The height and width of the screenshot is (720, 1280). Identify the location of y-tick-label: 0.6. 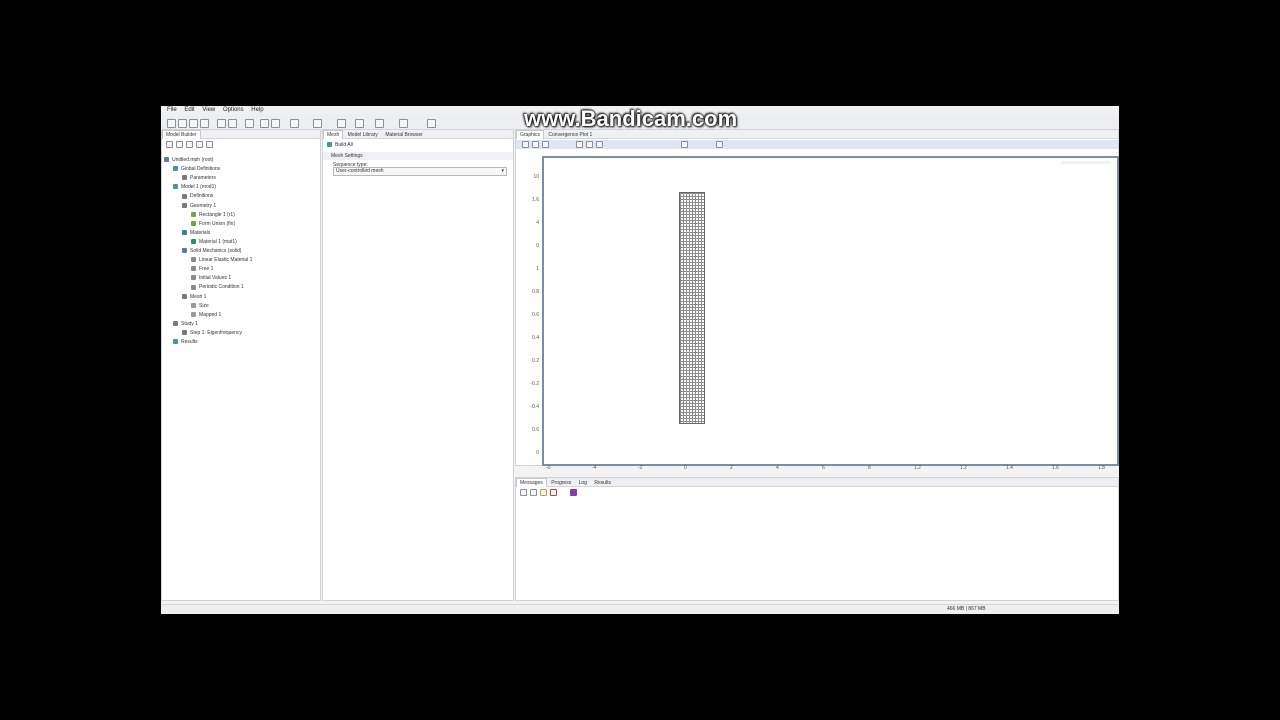
(535, 315).